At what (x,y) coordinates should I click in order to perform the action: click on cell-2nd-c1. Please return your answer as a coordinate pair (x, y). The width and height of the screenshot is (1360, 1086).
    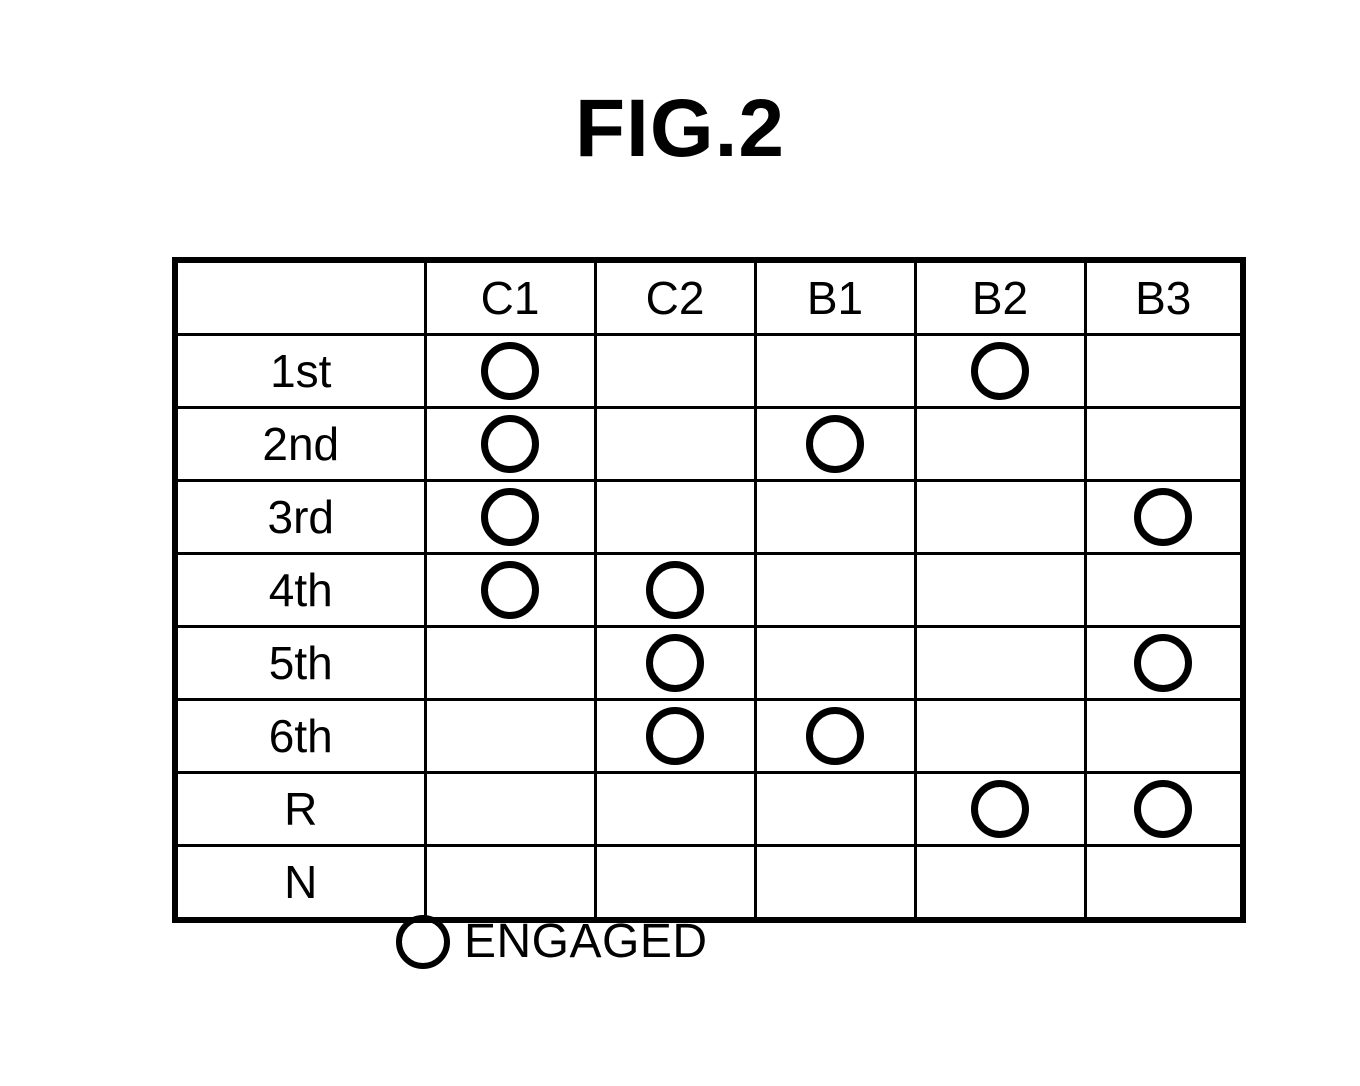
    Looking at the image, I should click on (510, 444).